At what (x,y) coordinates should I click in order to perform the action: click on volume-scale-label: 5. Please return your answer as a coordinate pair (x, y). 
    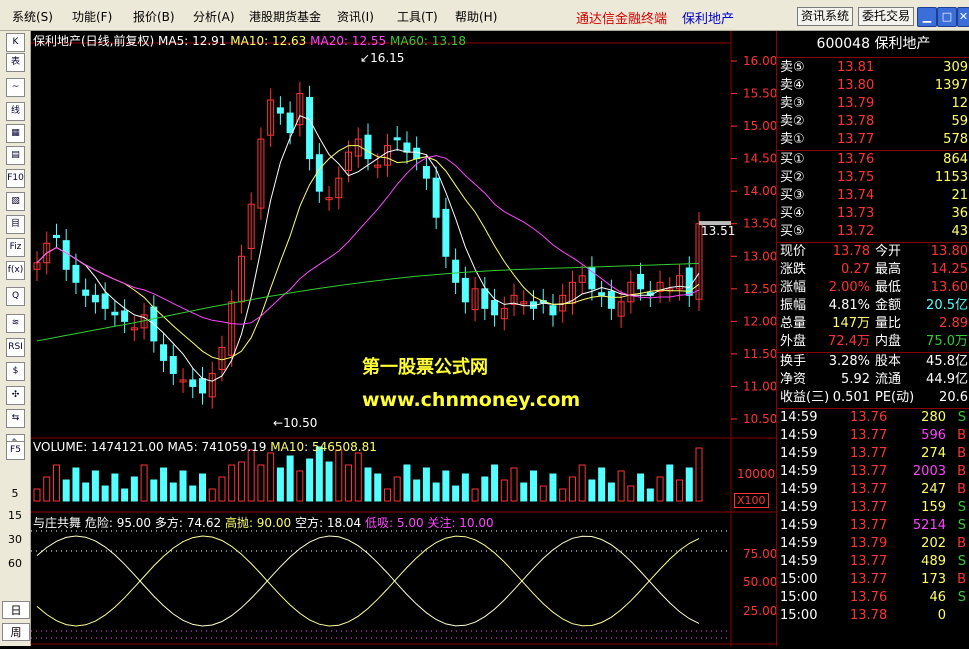
    Looking at the image, I should click on (15, 493).